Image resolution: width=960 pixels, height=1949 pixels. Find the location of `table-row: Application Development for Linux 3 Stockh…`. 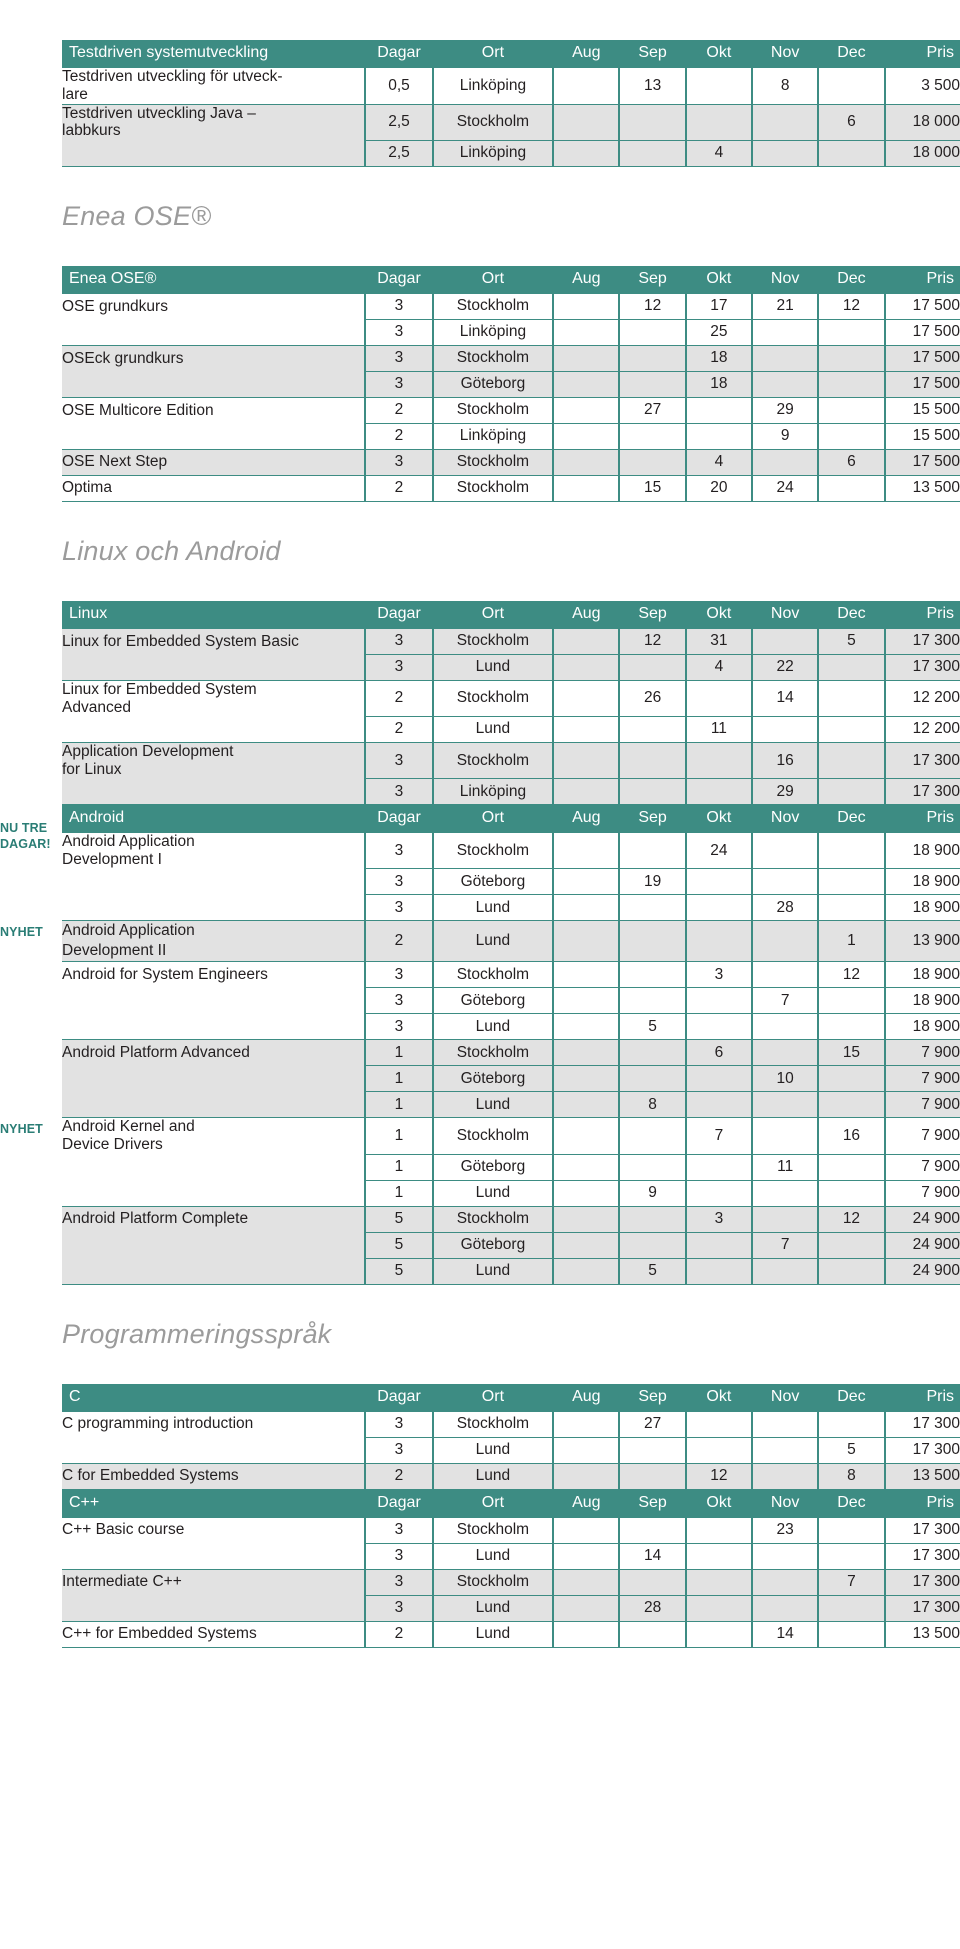

table-row: Application Development for Linux 3 Stockh… is located at coordinates (511, 760).